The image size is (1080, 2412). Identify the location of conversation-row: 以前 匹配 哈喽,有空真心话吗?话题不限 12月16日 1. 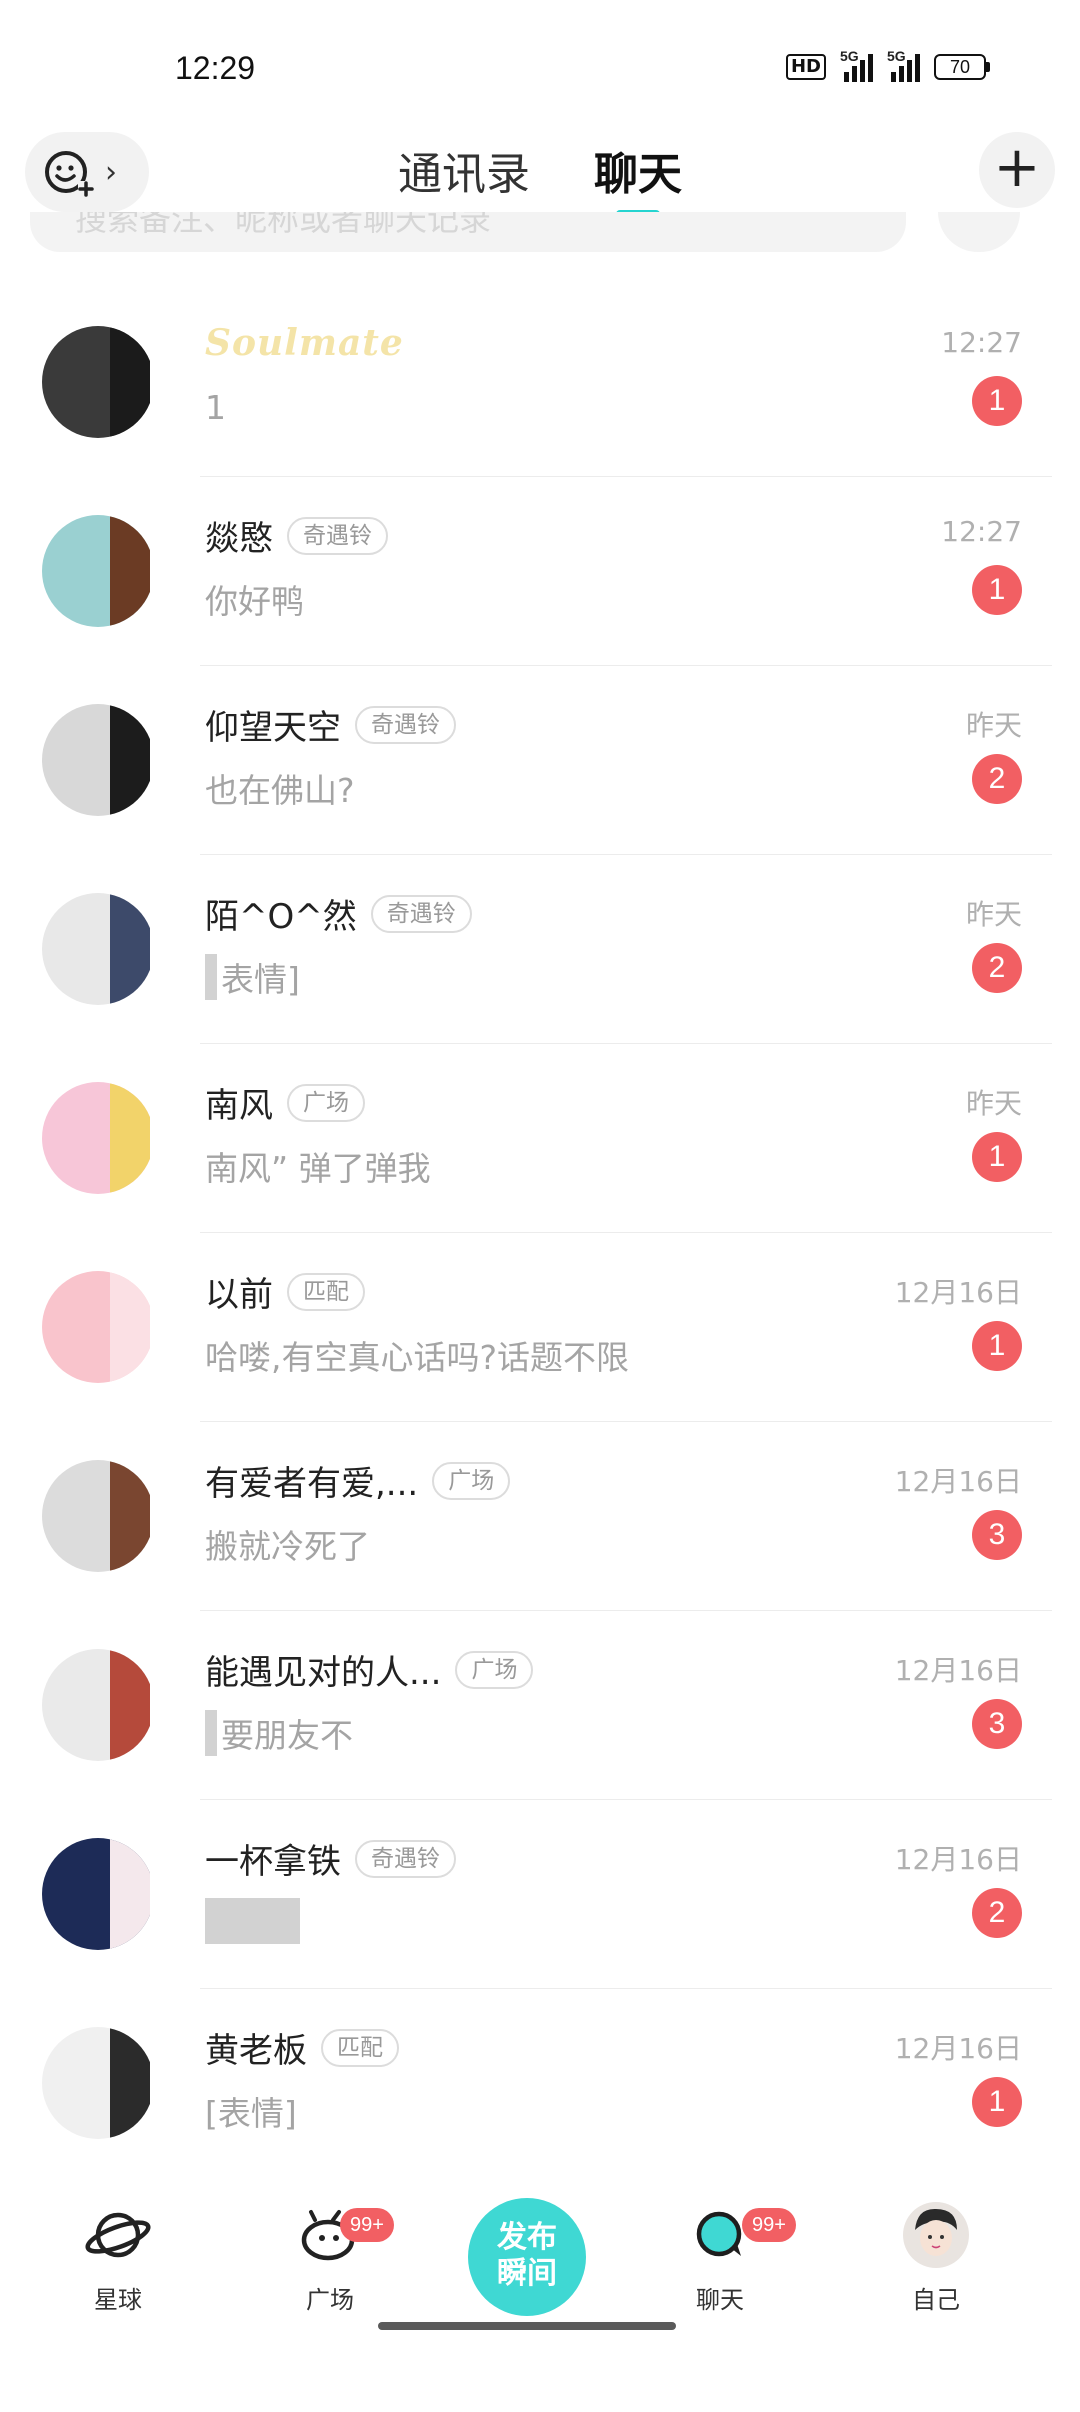
(540, 1327).